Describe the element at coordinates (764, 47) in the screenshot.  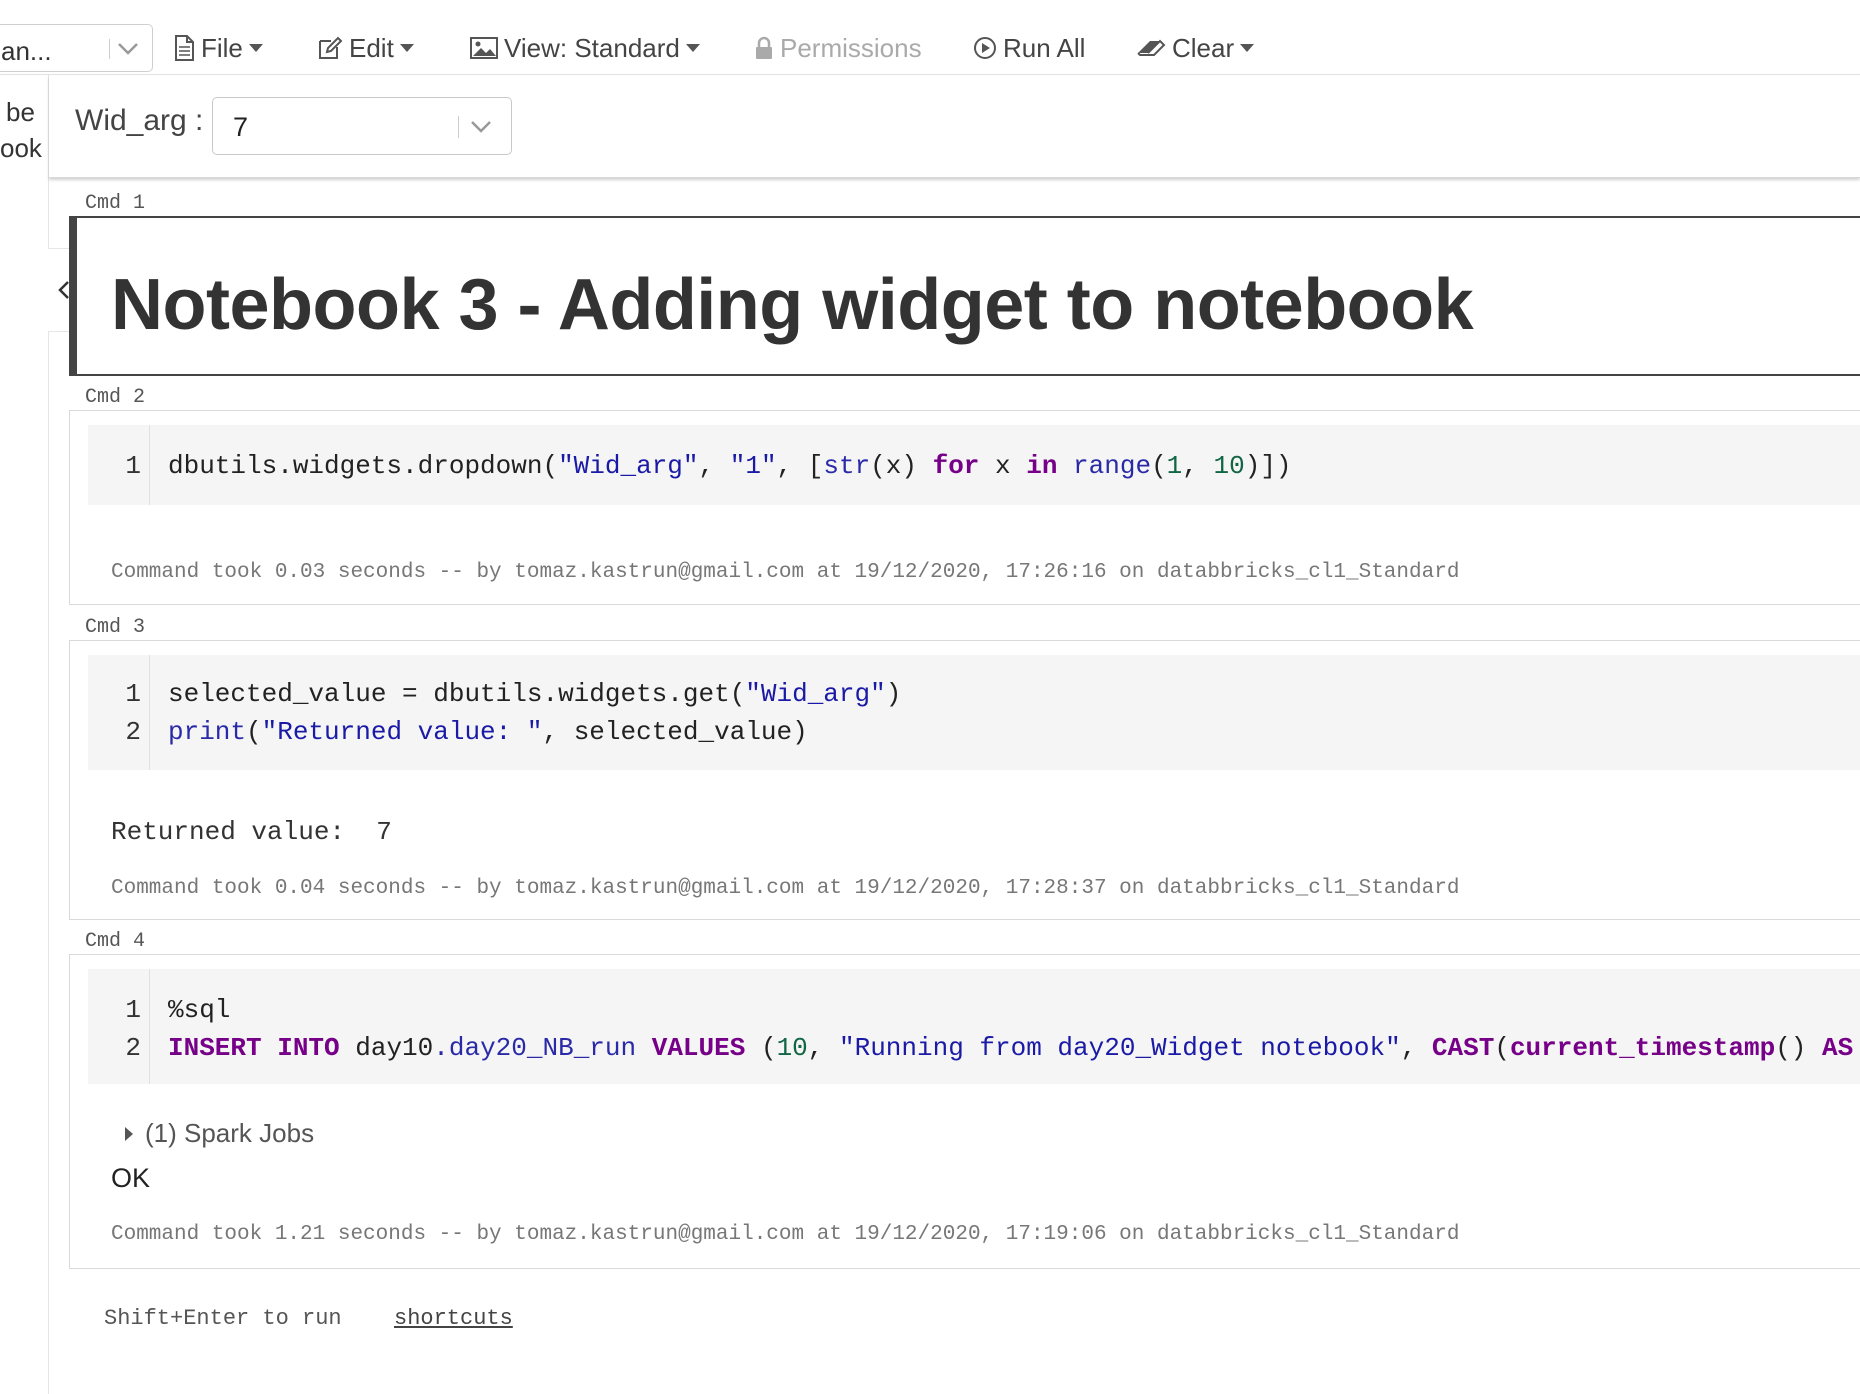
I see `lock-icon` at that location.